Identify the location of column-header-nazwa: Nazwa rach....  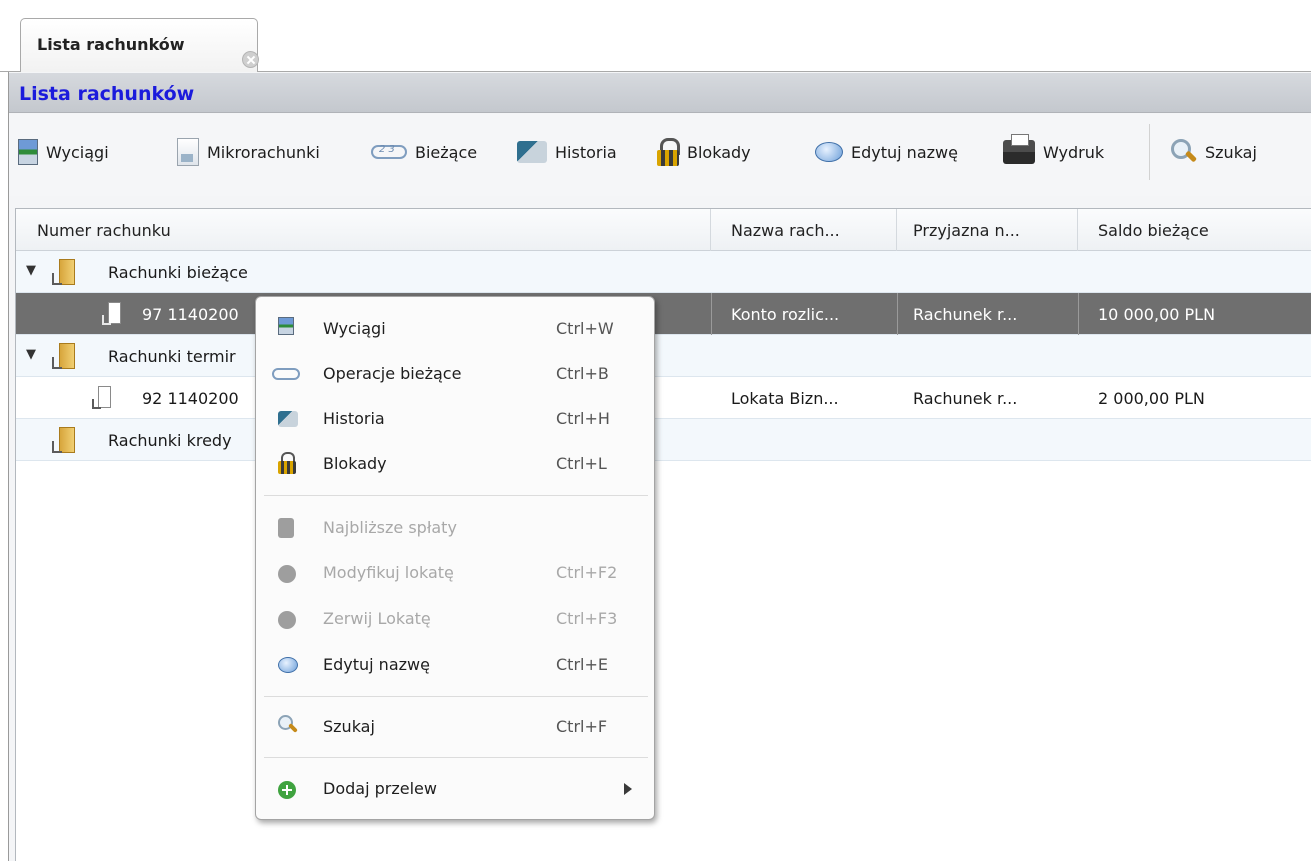
(804, 230).